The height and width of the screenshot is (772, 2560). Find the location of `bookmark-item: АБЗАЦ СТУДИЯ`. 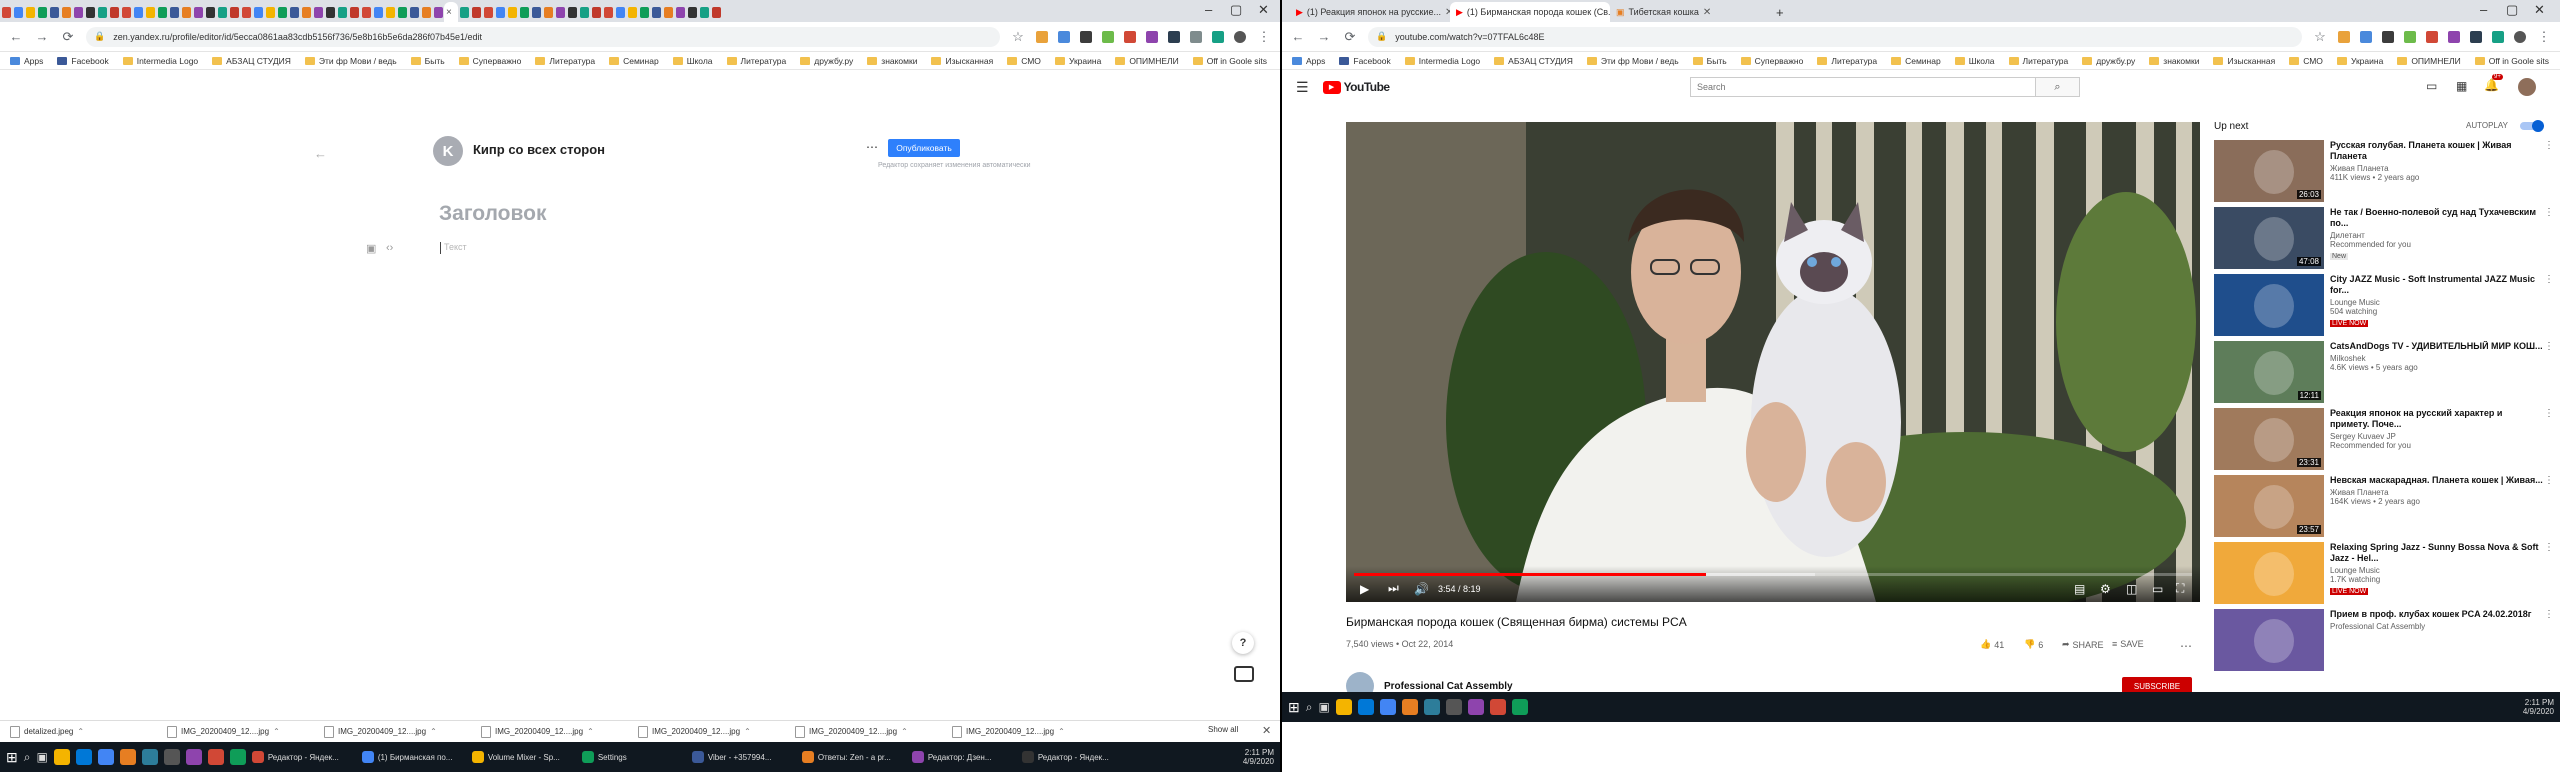

bookmark-item: АБЗАЦ СТУДИЯ is located at coordinates (1533, 61).